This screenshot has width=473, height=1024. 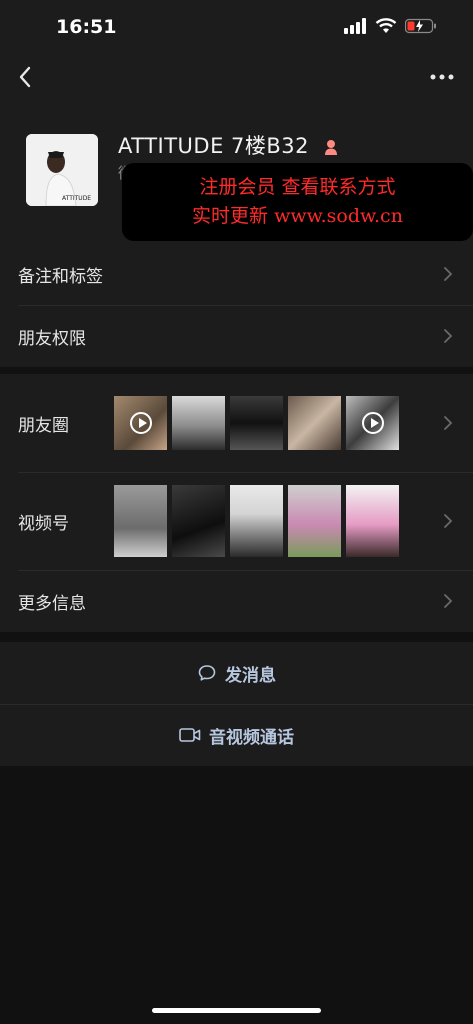 What do you see at coordinates (236, 336) in the screenshot?
I see `row-friend-permissions: 朋友权限` at bounding box center [236, 336].